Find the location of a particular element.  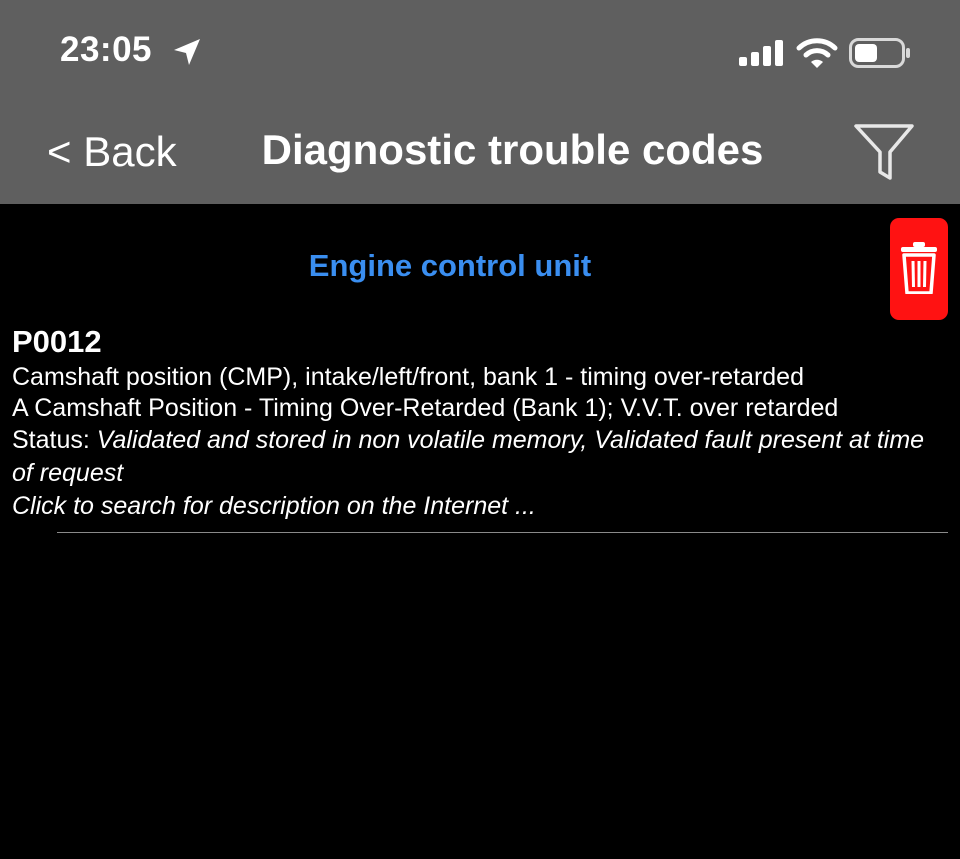

section-header-engine-control-unit: Engine control unit is located at coordinates (450, 265).